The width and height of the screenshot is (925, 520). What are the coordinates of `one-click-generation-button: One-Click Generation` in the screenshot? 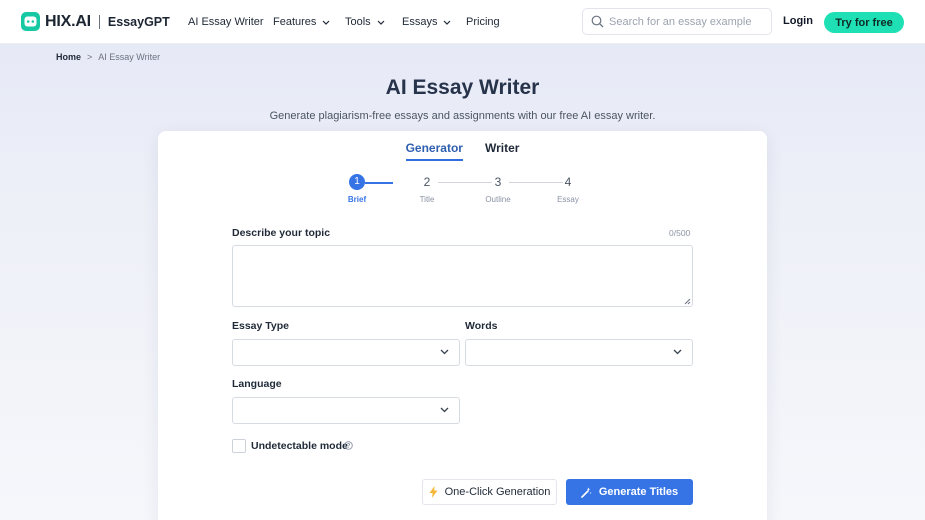 It's located at (489, 492).